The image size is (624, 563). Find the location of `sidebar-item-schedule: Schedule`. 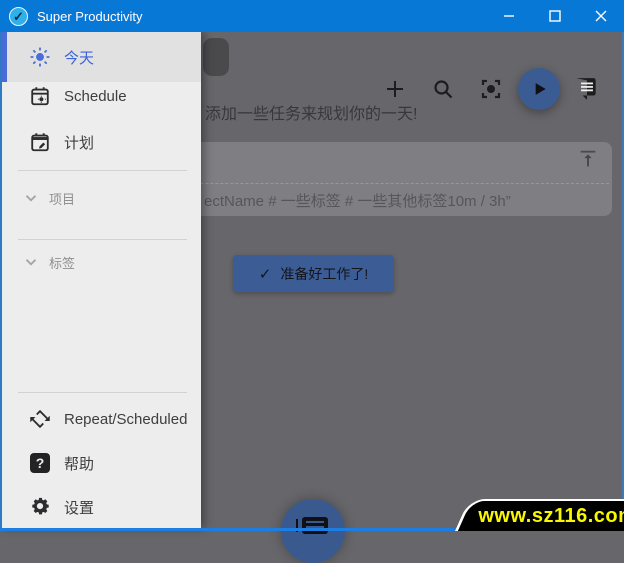

sidebar-item-schedule: Schedule is located at coordinates (101, 96).